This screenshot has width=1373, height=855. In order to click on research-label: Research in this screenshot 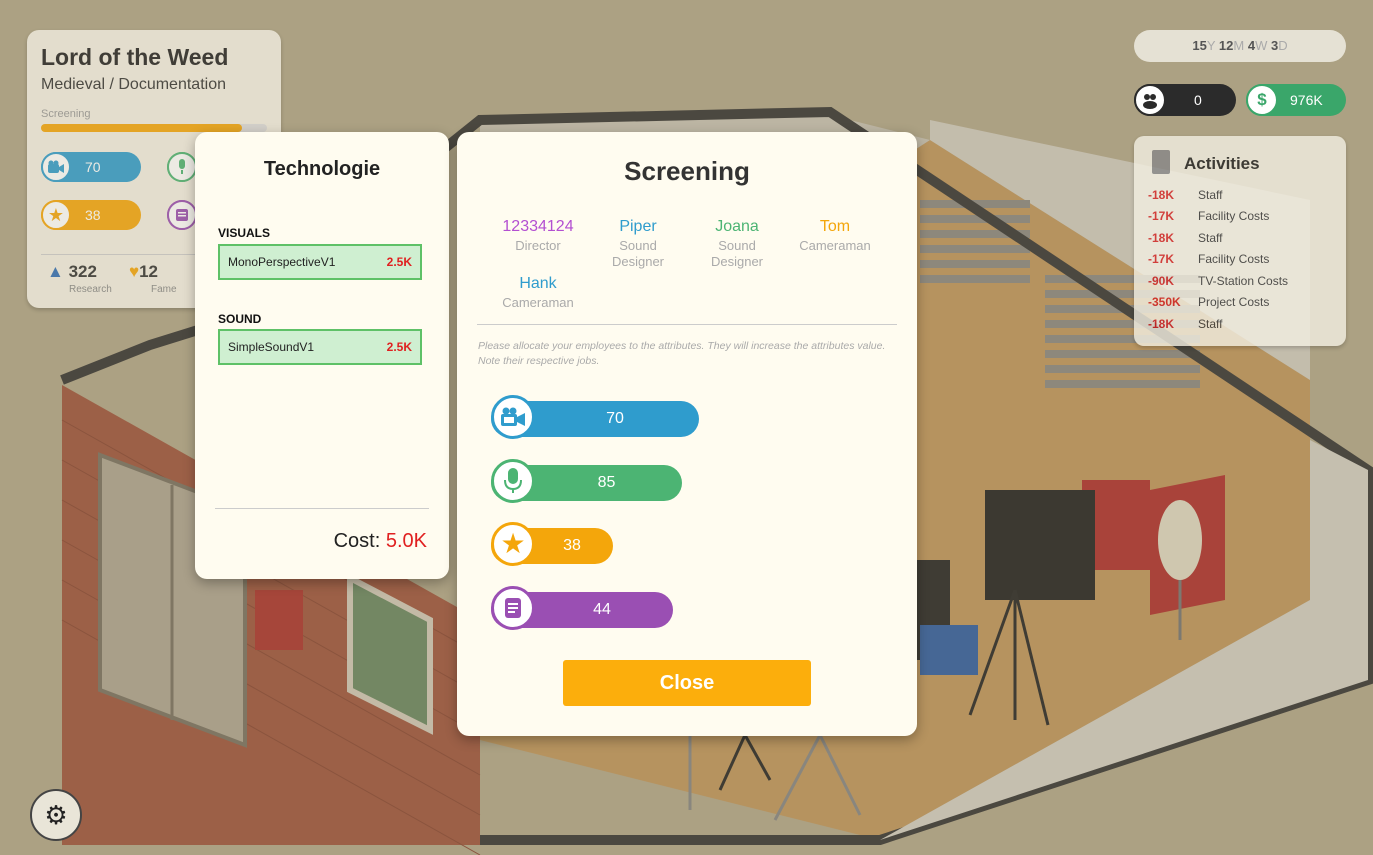, I will do `click(90, 289)`.